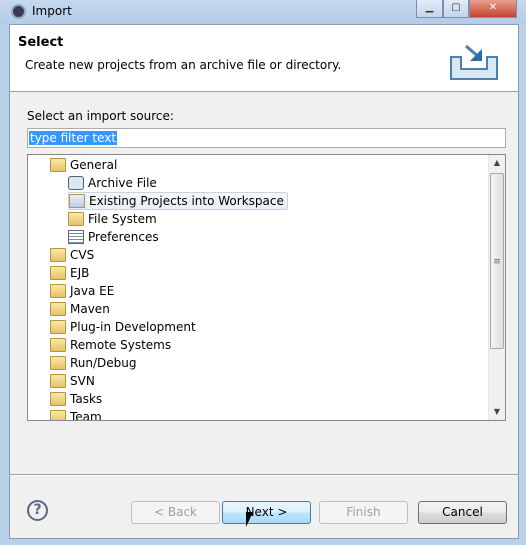 The image size is (526, 545). I want to click on tree-item-label: Remote Systems, so click(121, 345).